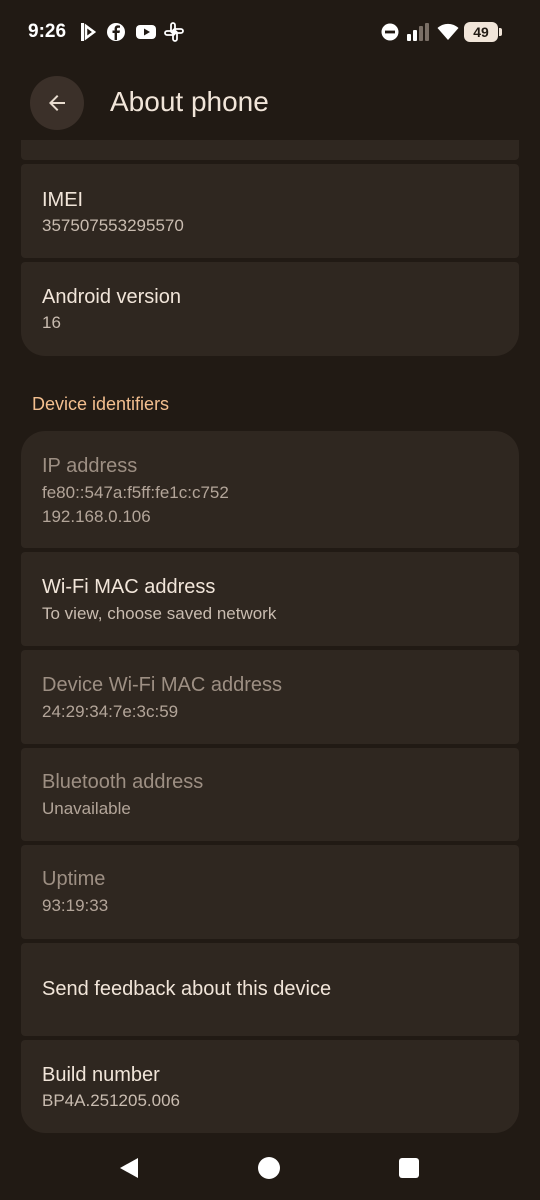 This screenshot has width=540, height=1200. I want to click on wifi-icon, so click(448, 34).